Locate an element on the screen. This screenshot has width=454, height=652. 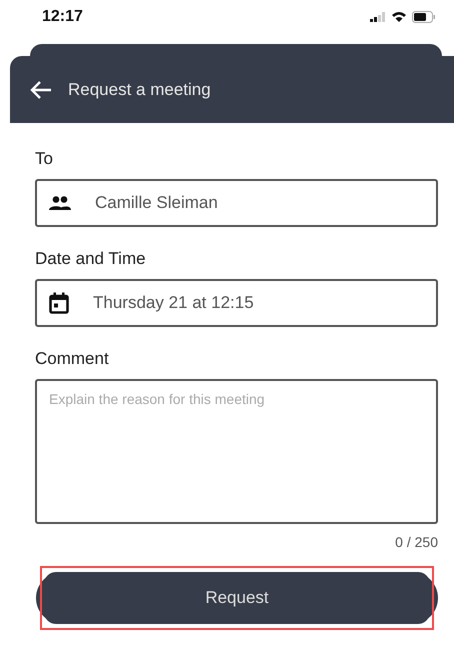
screen-title: Request a meeting is located at coordinates (139, 90).